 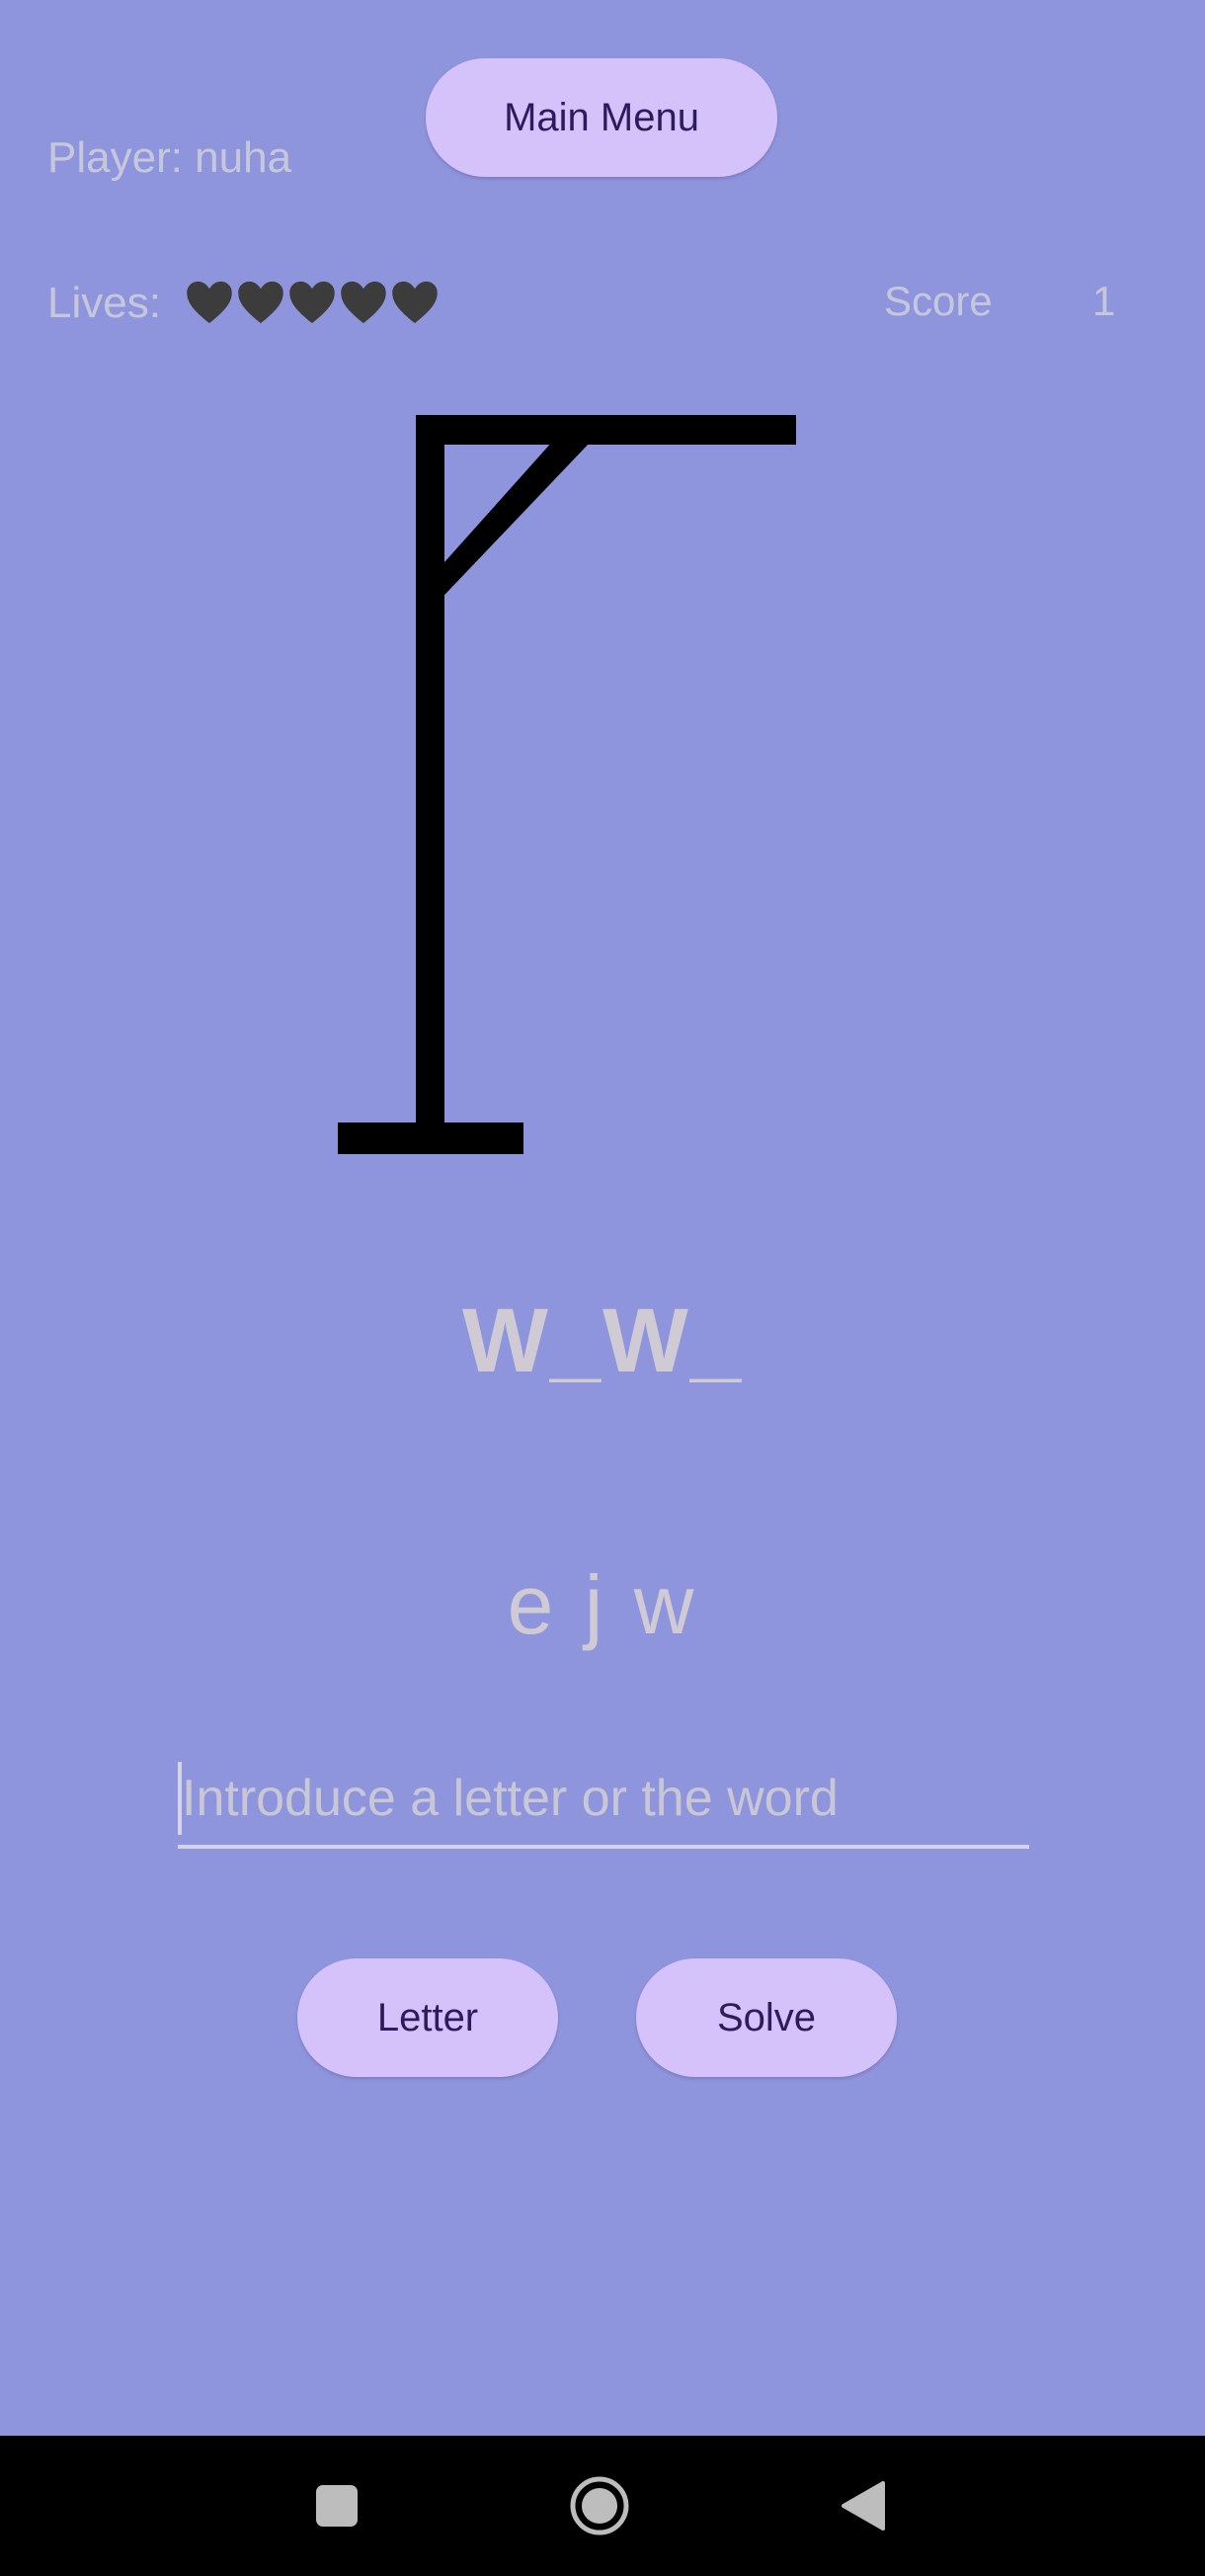 I want to click on back-button, so click(x=862, y=2506).